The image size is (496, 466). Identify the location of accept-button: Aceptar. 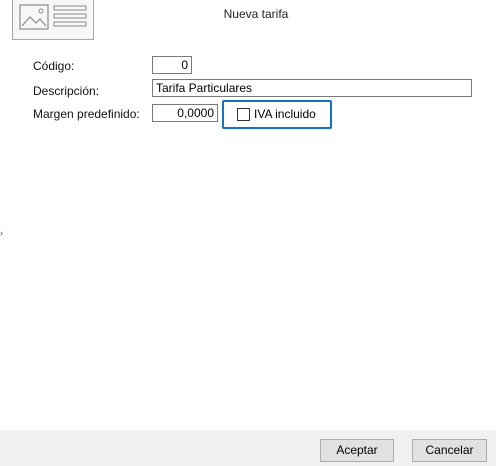
(357, 450).